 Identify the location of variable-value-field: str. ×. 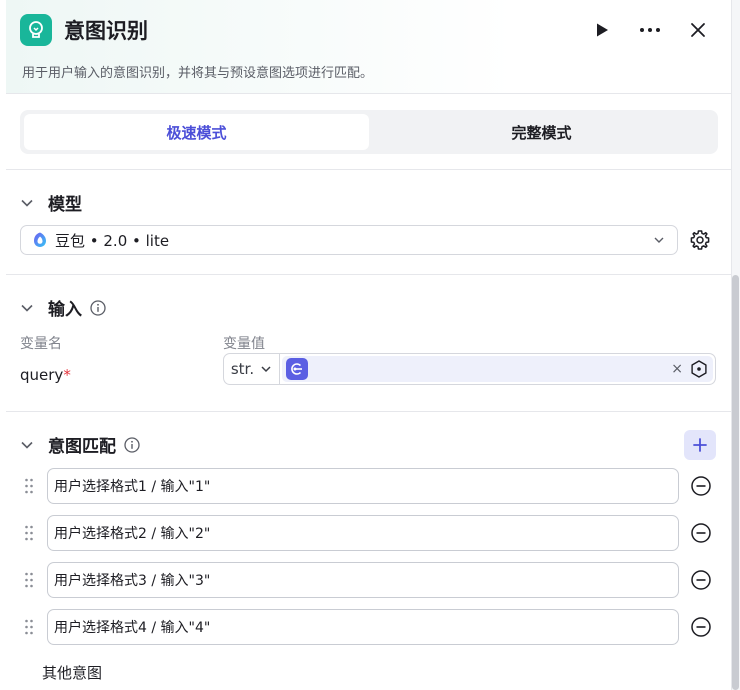
(469, 369).